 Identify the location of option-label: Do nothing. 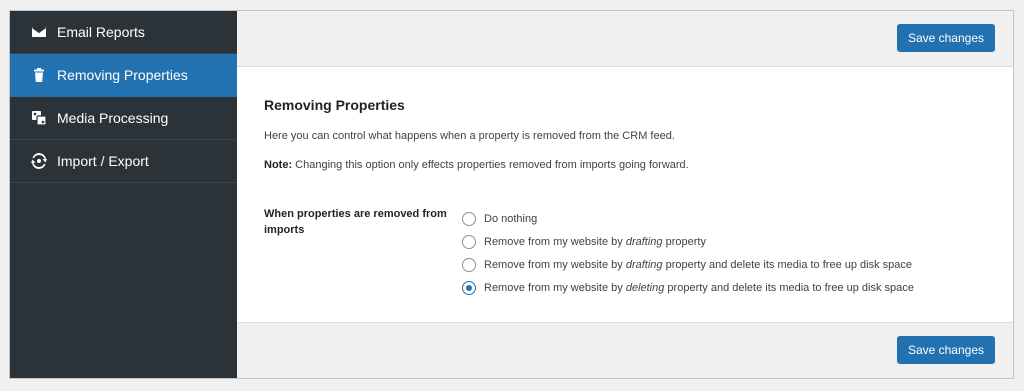
(511, 218).